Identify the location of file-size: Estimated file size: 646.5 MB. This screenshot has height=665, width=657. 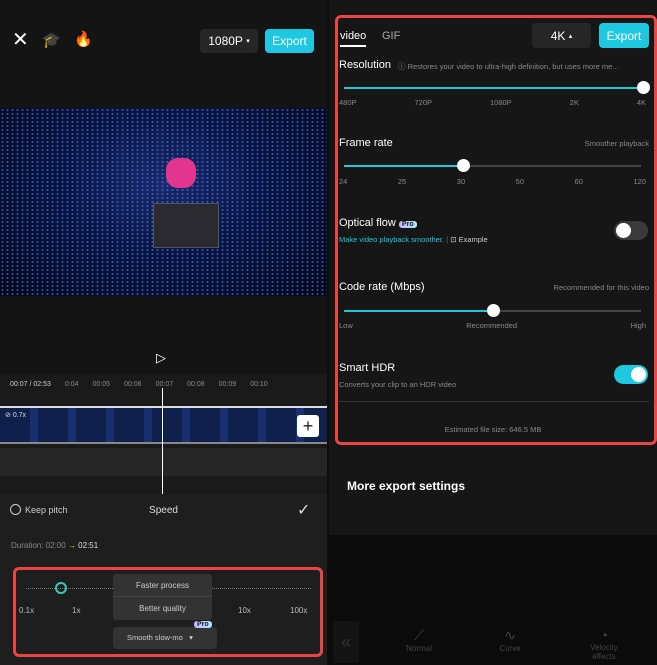
(493, 429).